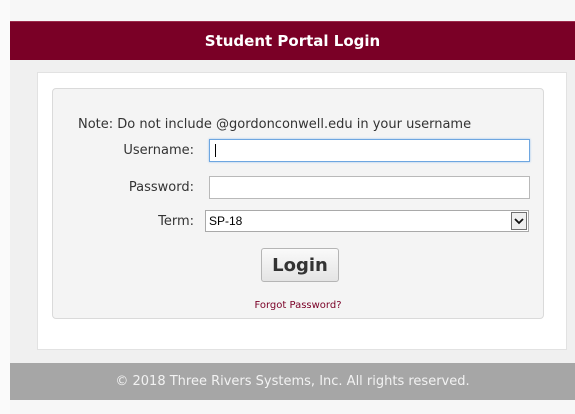  What do you see at coordinates (226, 221) in the screenshot?
I see `term-selected-value: SP-18` at bounding box center [226, 221].